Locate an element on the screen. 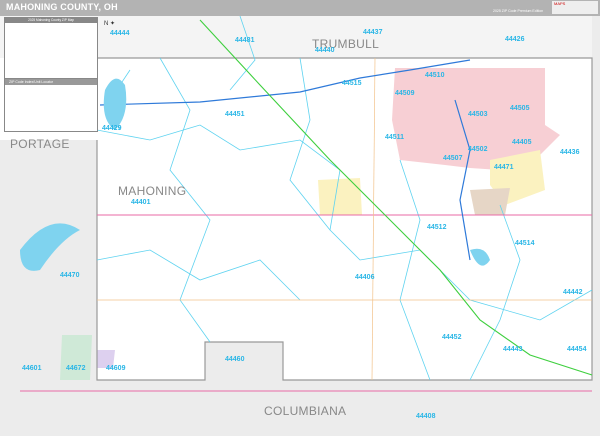  zip-label-44443: 44443 is located at coordinates (512, 349).